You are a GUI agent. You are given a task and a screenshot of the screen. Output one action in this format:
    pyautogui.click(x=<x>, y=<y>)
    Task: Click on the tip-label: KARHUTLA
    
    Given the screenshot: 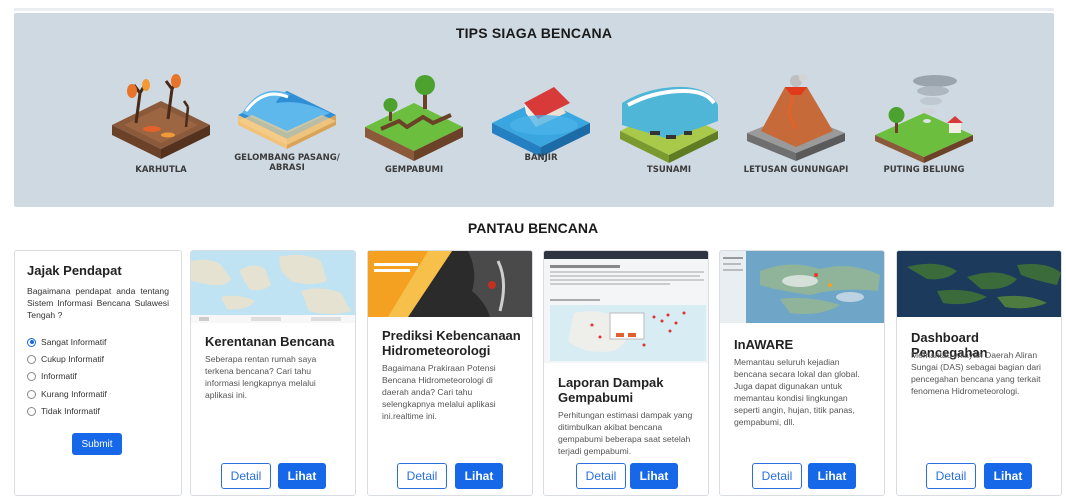 What is the action you would take?
    pyautogui.click(x=161, y=170)
    